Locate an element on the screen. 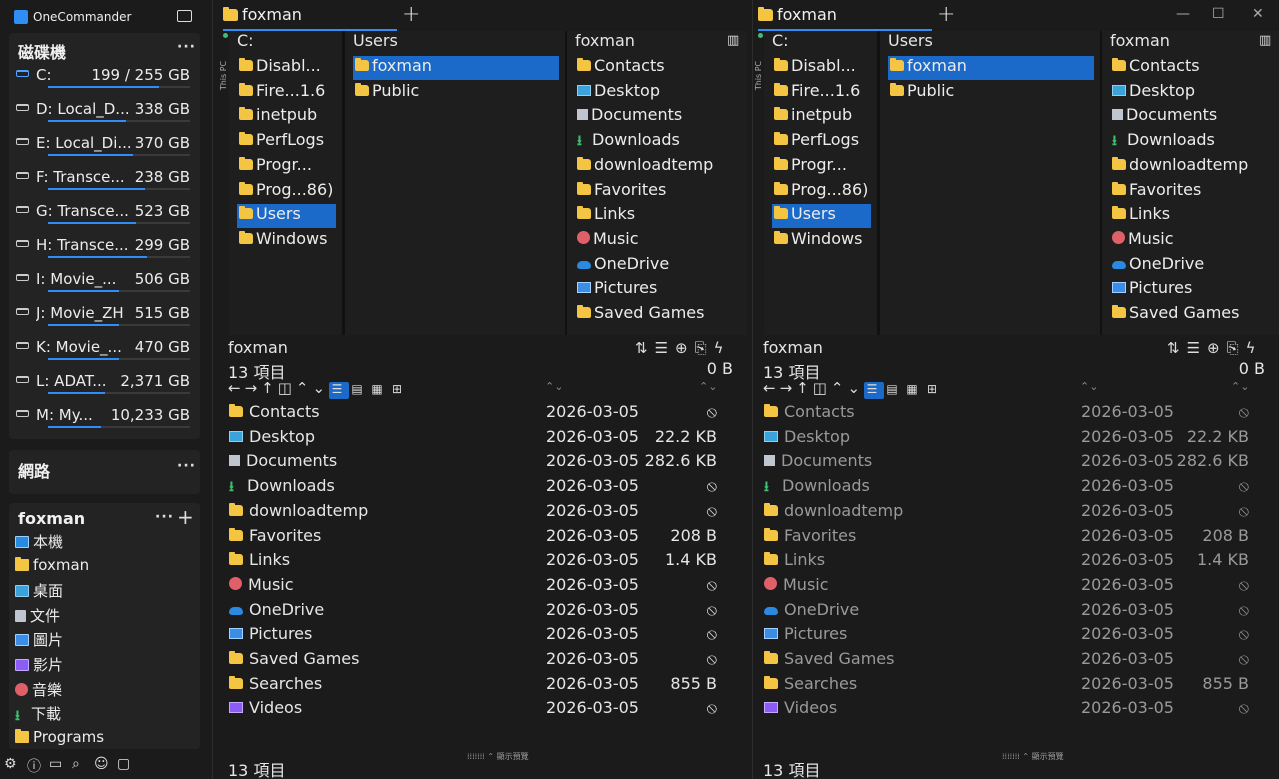  file-row: Documents 2026-03-05 282.6 KB is located at coordinates (1016, 463).